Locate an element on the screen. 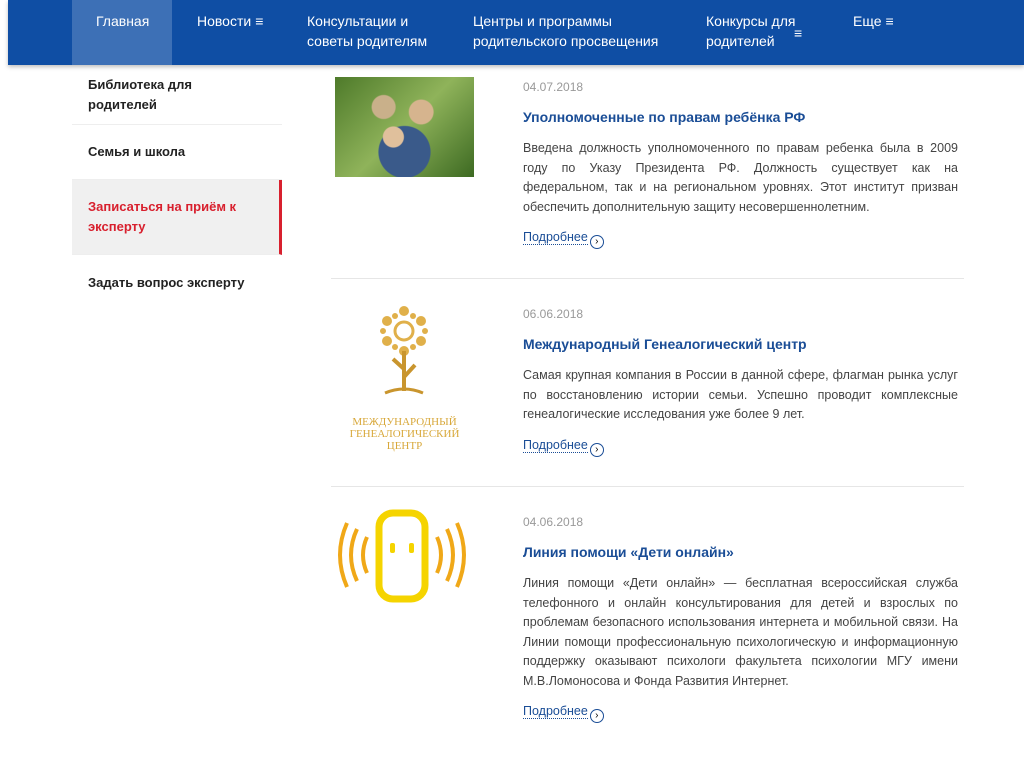 This screenshot has height=767, width=1024. phone-signal-icon is located at coordinates (402, 556).